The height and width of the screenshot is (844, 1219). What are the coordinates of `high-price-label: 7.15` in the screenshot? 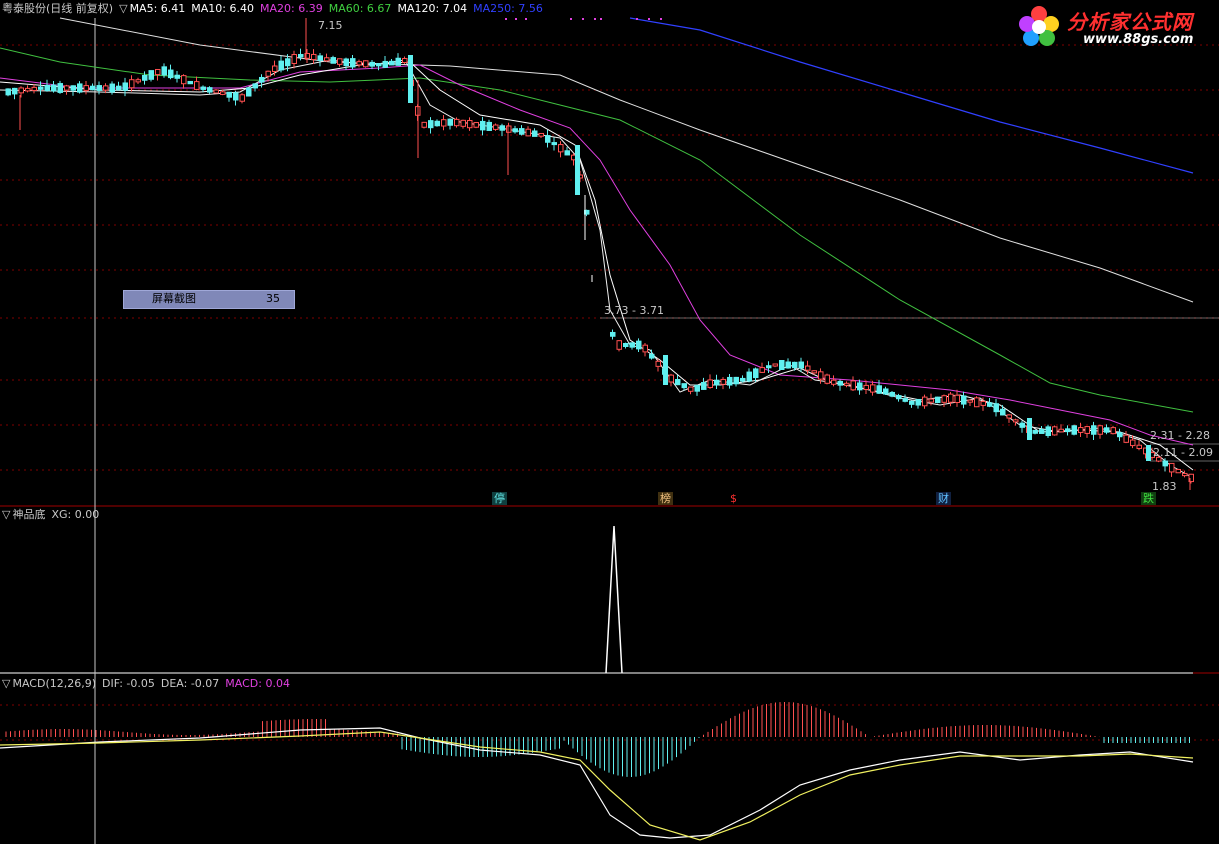 It's located at (330, 25).